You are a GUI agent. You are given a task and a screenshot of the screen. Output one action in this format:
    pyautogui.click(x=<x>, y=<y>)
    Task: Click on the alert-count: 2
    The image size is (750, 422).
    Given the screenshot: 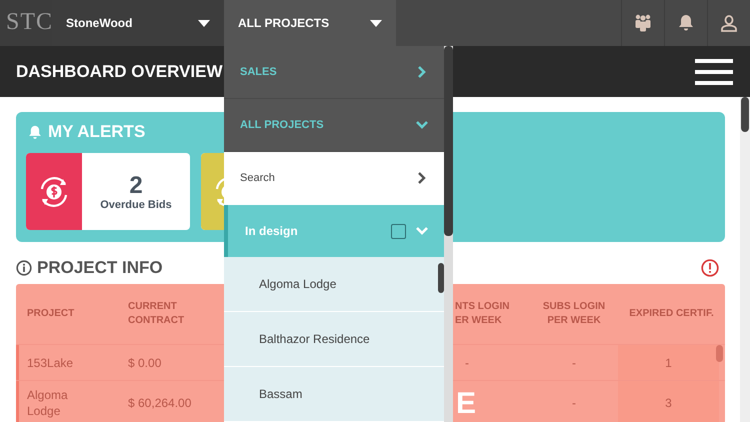 What is the action you would take?
    pyautogui.click(x=136, y=185)
    